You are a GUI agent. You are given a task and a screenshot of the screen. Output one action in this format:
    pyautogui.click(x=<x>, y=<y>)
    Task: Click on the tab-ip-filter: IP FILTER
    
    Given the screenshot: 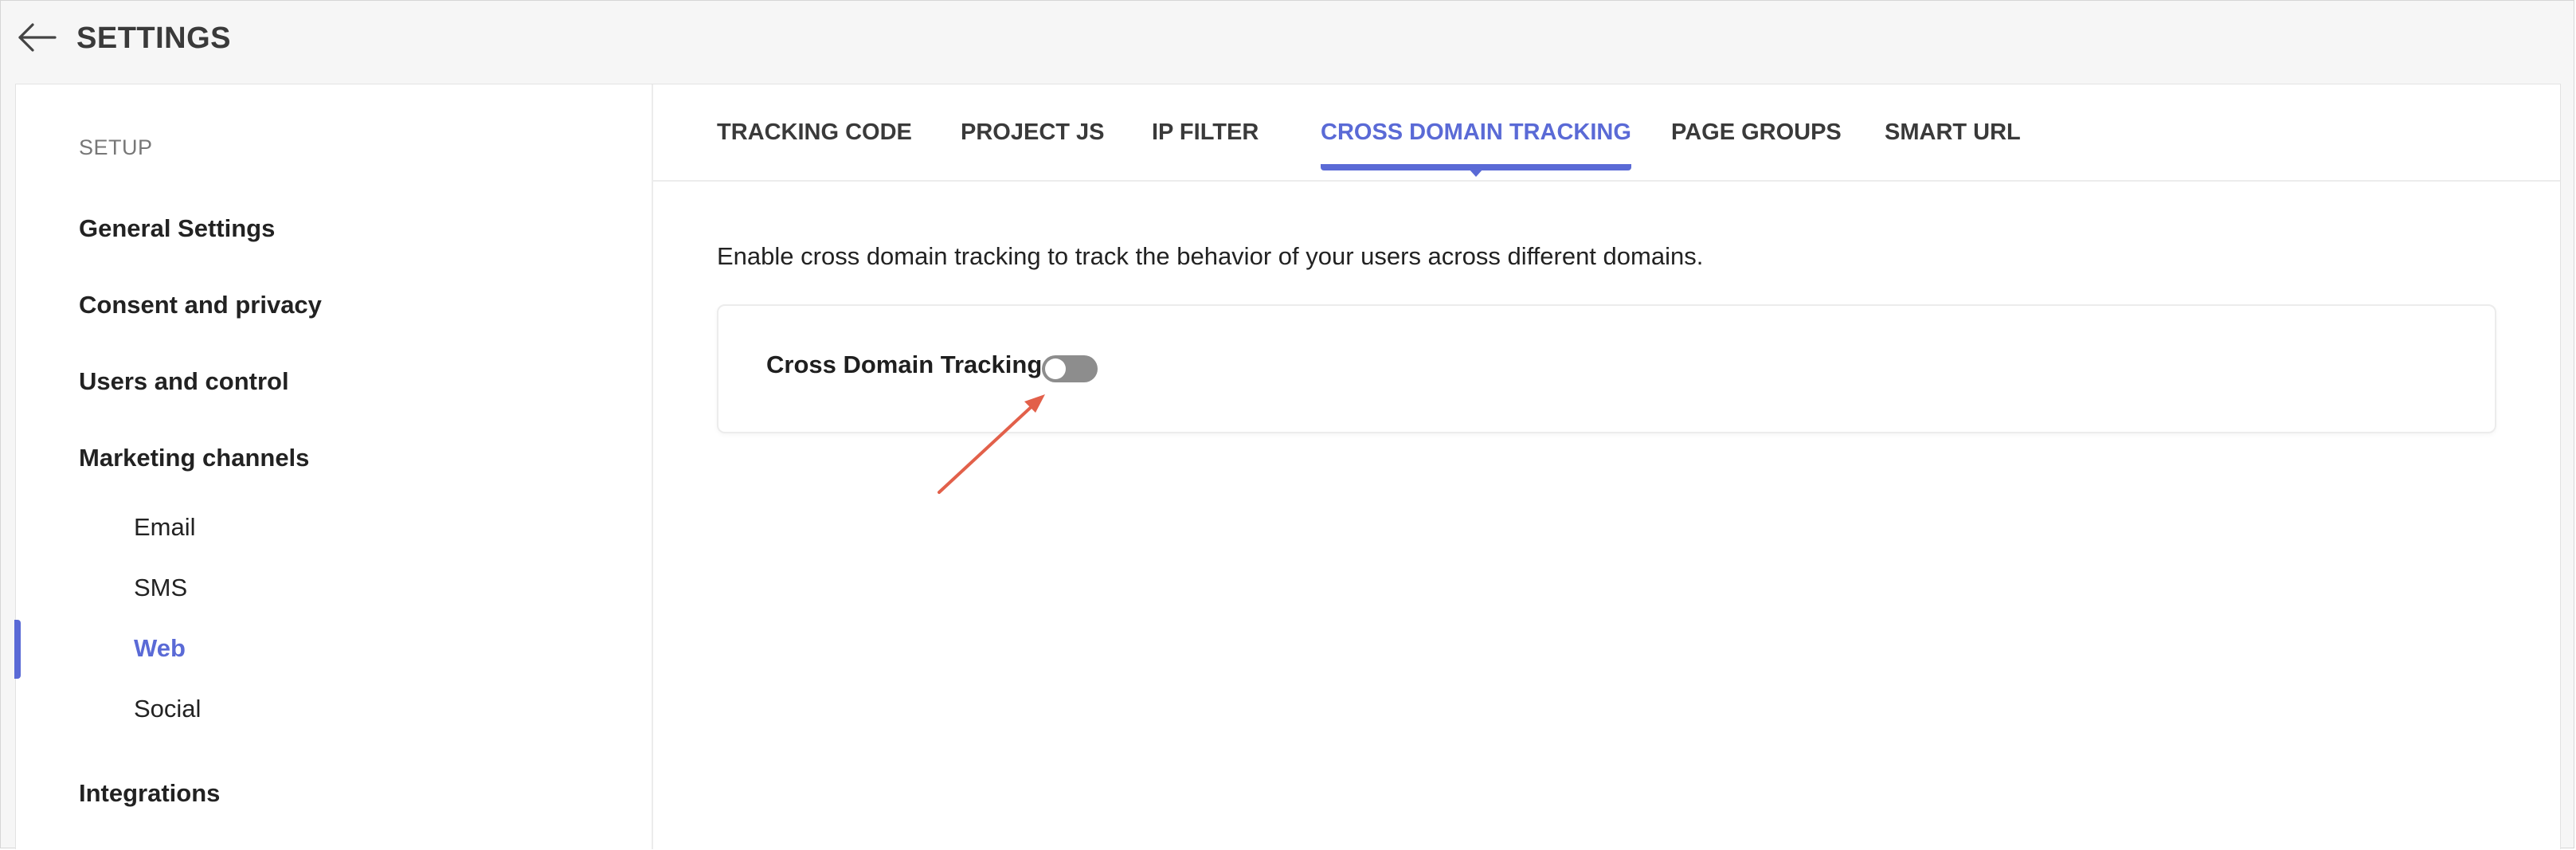 What is the action you would take?
    pyautogui.click(x=1205, y=133)
    